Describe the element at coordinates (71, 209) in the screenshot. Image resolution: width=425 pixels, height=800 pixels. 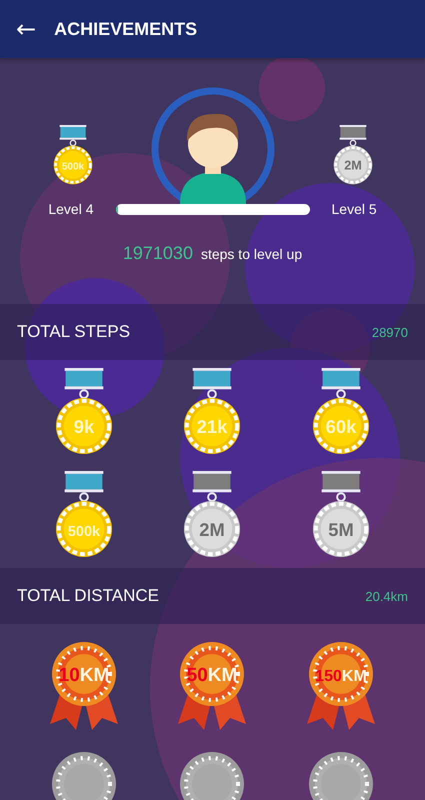
I see `level-label: Level 4` at that location.